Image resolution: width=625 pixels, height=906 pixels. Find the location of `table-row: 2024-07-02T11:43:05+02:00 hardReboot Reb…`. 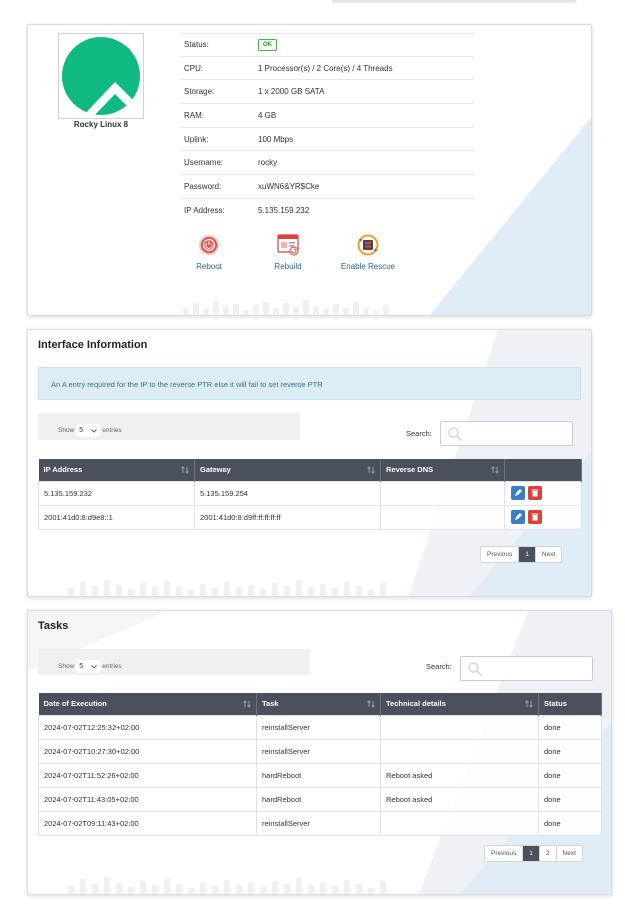

table-row: 2024-07-02T11:43:05+02:00 hardReboot Reb… is located at coordinates (320, 799).